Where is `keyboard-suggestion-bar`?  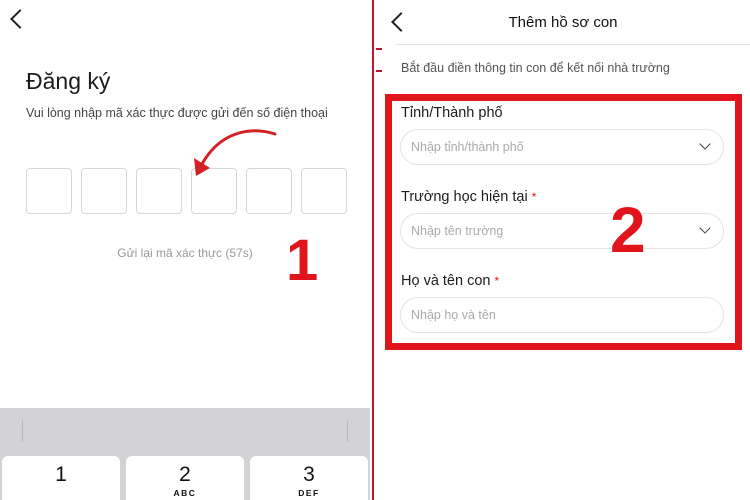 keyboard-suggestion-bar is located at coordinates (185, 431).